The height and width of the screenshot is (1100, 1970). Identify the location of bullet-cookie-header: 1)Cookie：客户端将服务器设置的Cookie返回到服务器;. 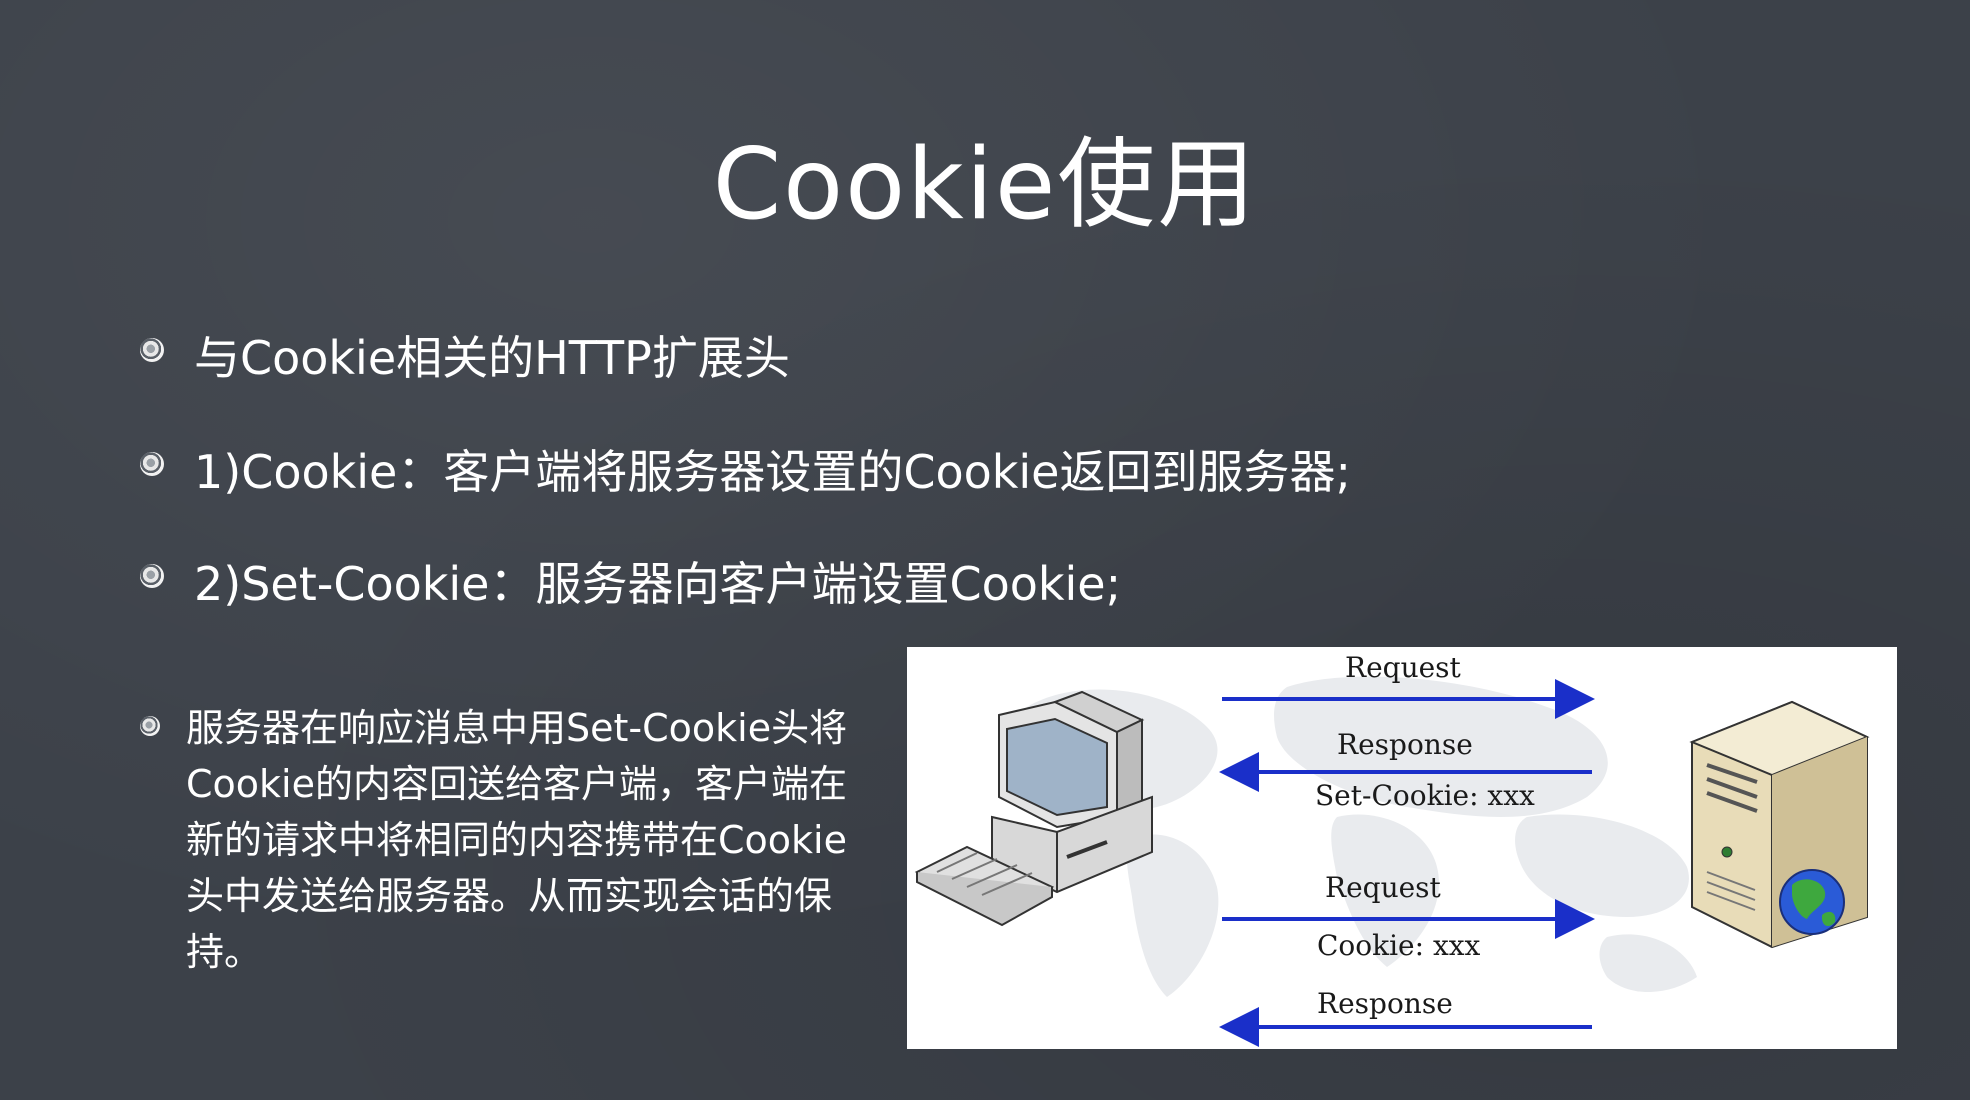
(745, 469).